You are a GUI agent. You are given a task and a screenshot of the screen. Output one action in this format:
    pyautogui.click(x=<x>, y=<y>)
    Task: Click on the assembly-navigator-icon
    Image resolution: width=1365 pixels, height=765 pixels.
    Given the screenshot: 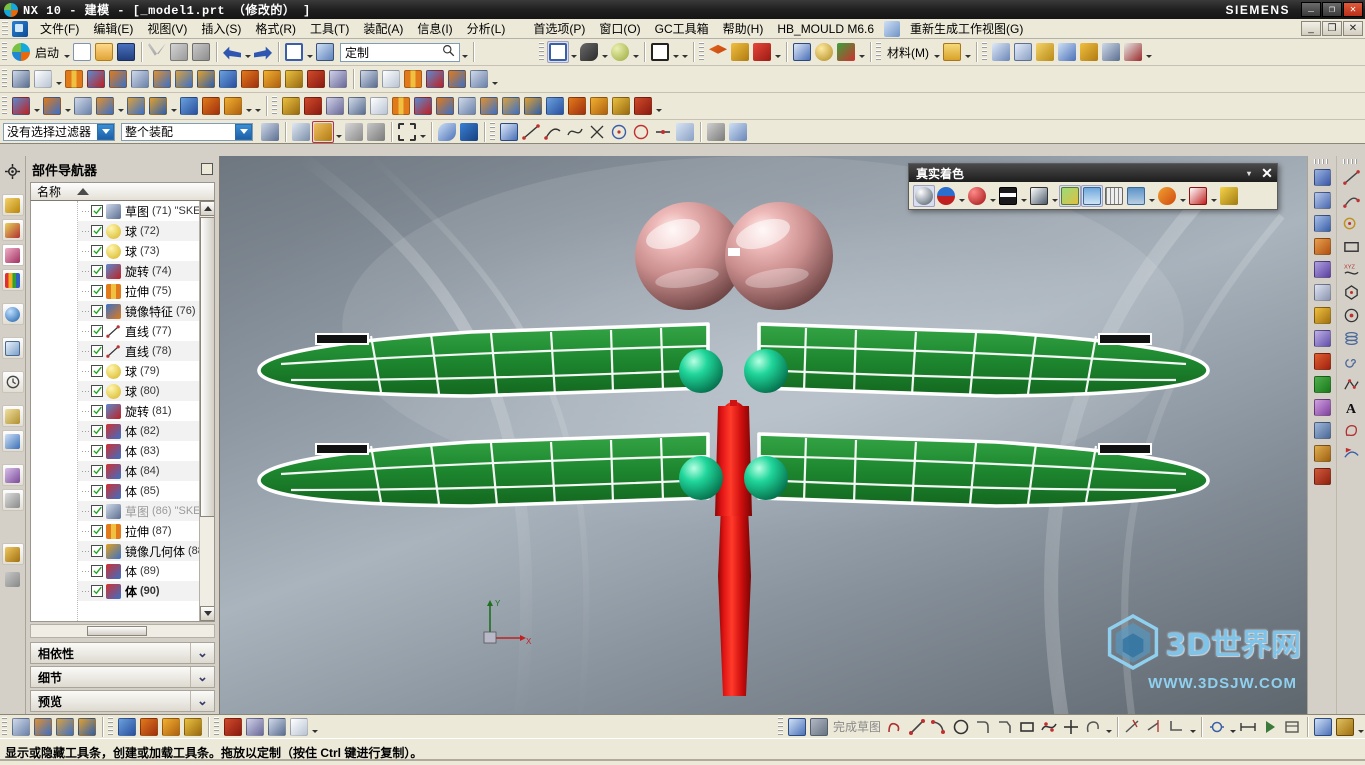 What is the action you would take?
    pyautogui.click(x=12, y=205)
    